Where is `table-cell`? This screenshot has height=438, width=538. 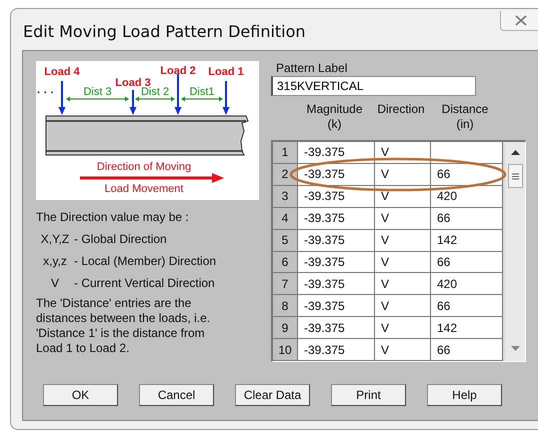
table-cell is located at coordinates (467, 153).